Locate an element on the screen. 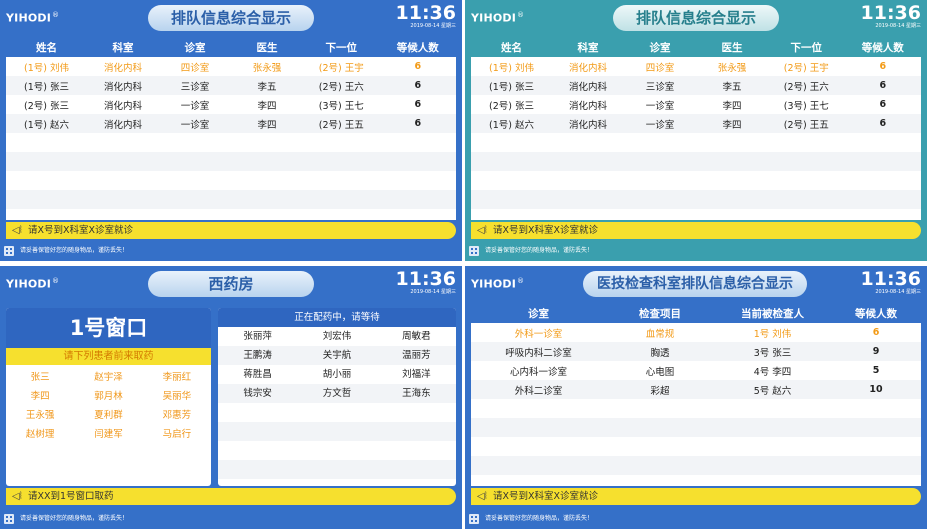  notice-text: 请X号到X科室X诊室就诊 is located at coordinates (546, 230).